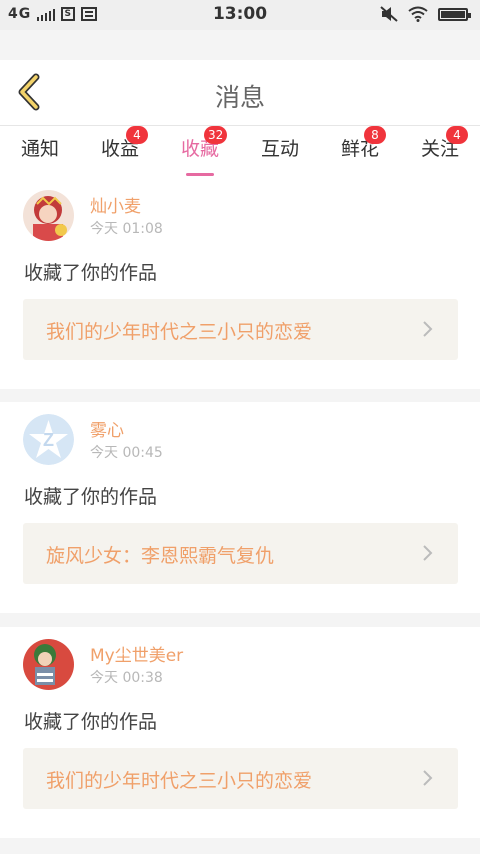  I want to click on battery-icon, so click(454, 14).